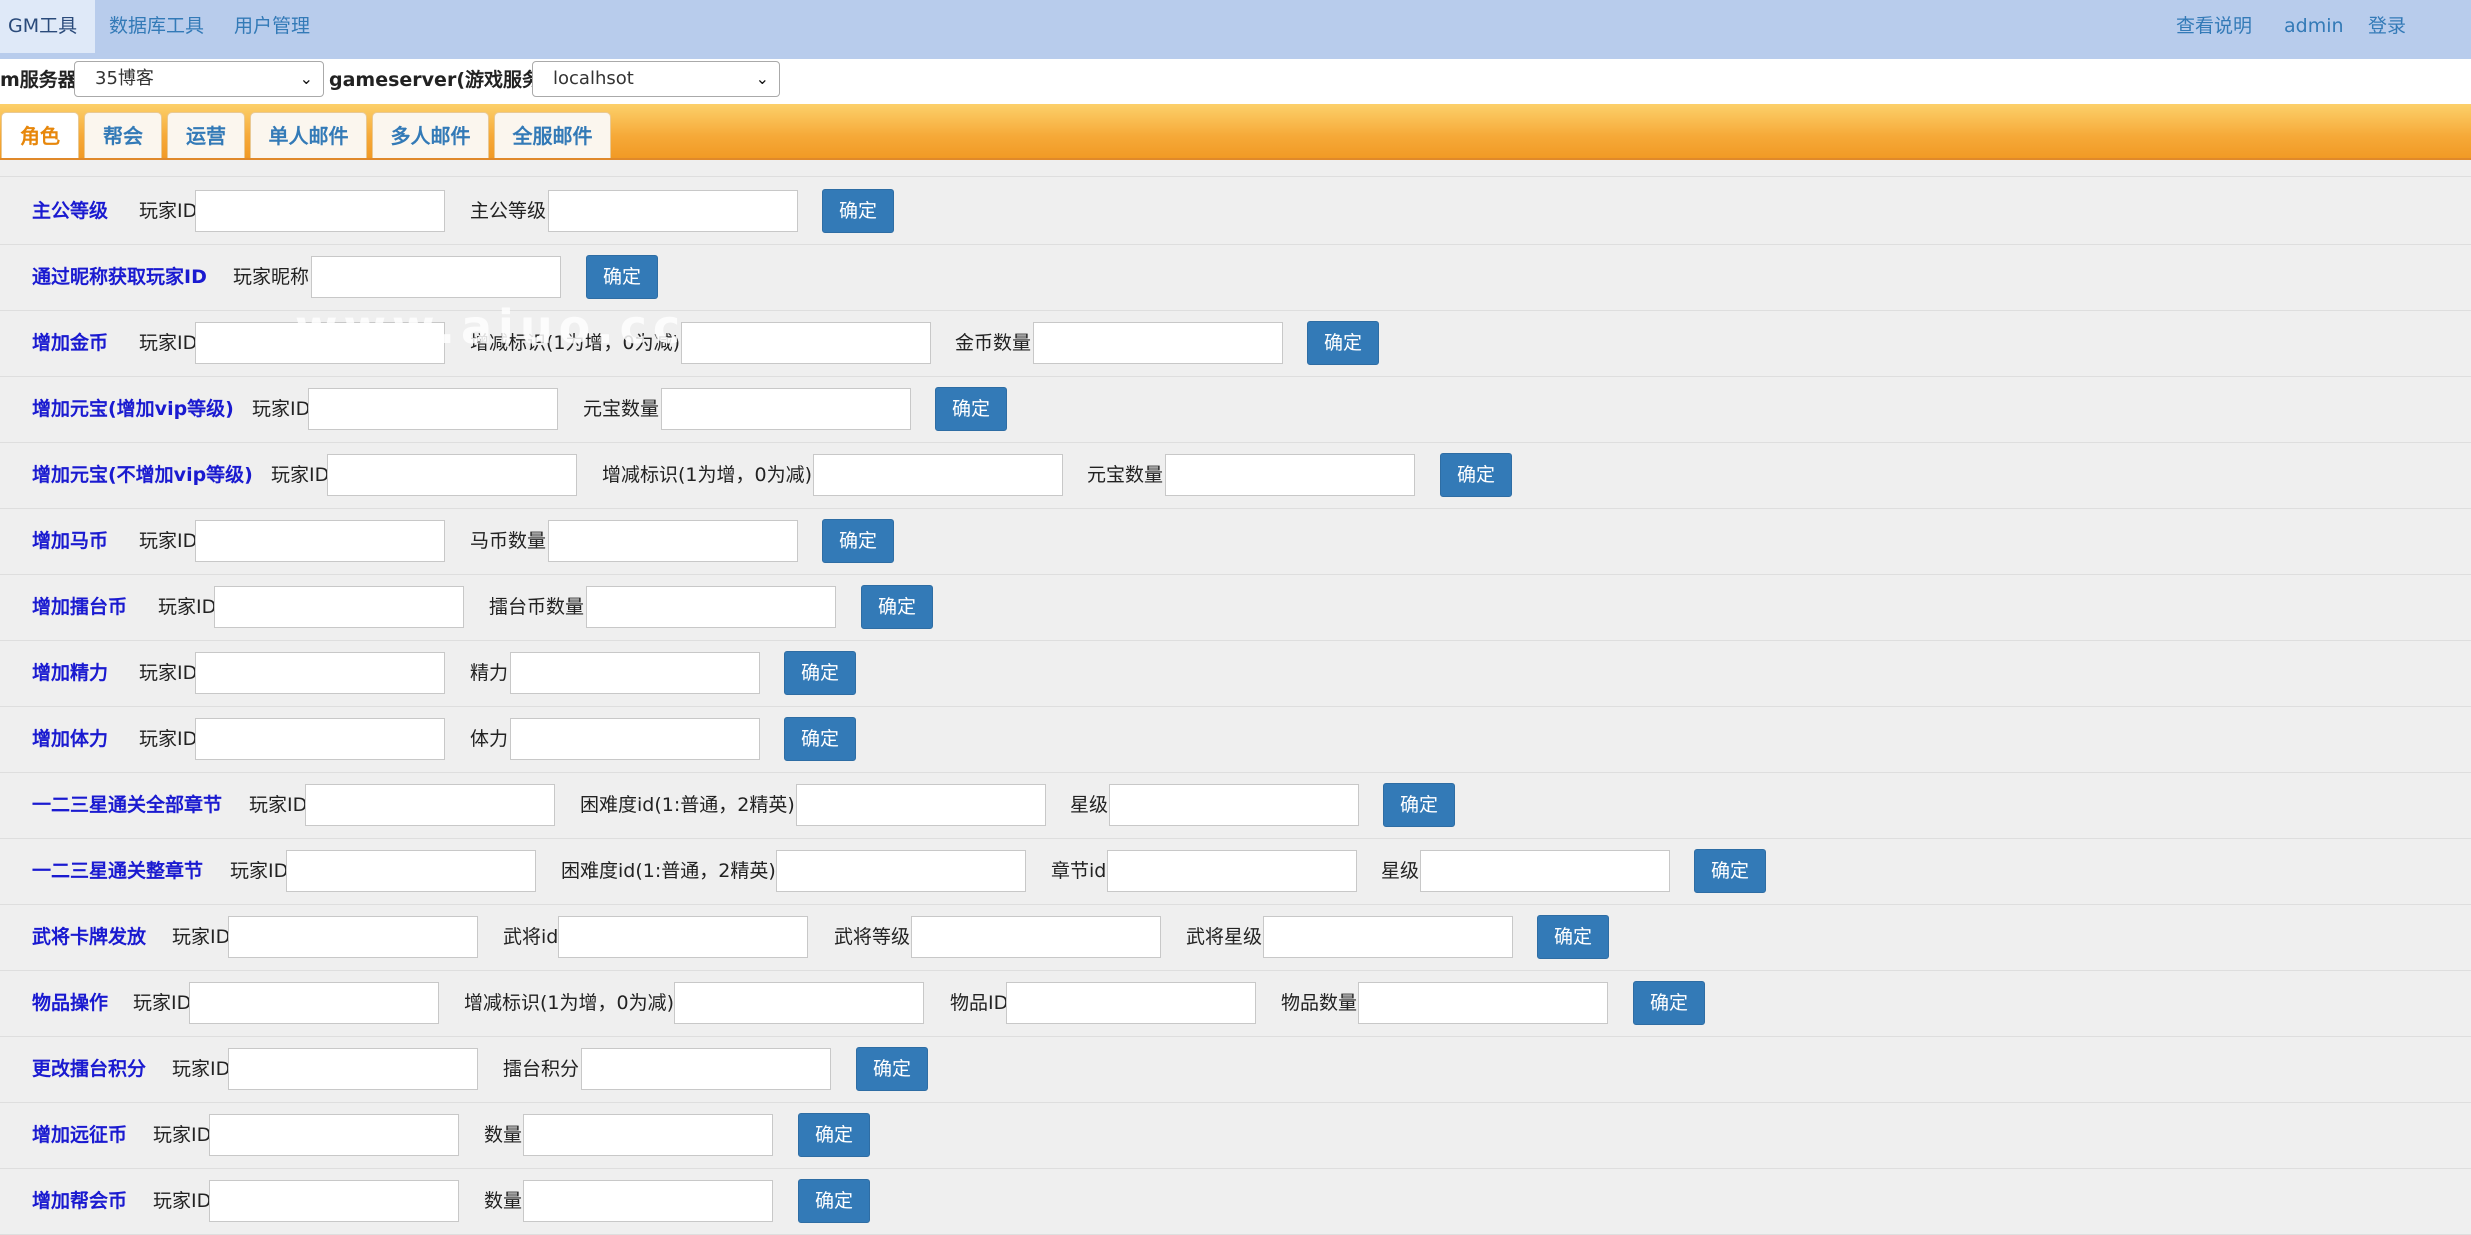 The image size is (2471, 1235). I want to click on form-row-add-horse-coin: 增加马币 玩家ID 马币数量 确定, so click(1235, 541).